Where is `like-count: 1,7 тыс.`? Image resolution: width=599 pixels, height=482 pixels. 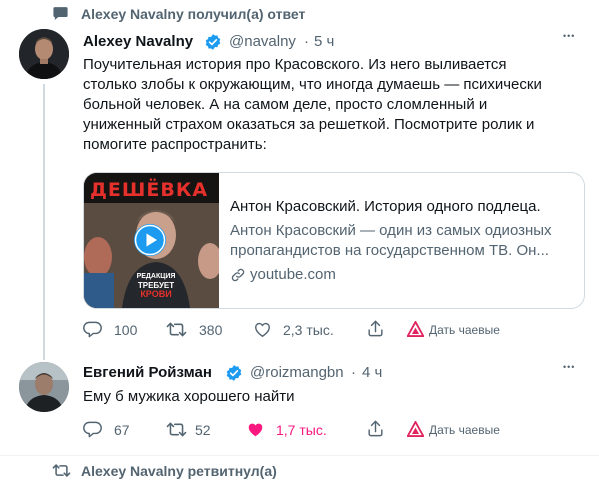 like-count: 1,7 тыс. is located at coordinates (301, 430).